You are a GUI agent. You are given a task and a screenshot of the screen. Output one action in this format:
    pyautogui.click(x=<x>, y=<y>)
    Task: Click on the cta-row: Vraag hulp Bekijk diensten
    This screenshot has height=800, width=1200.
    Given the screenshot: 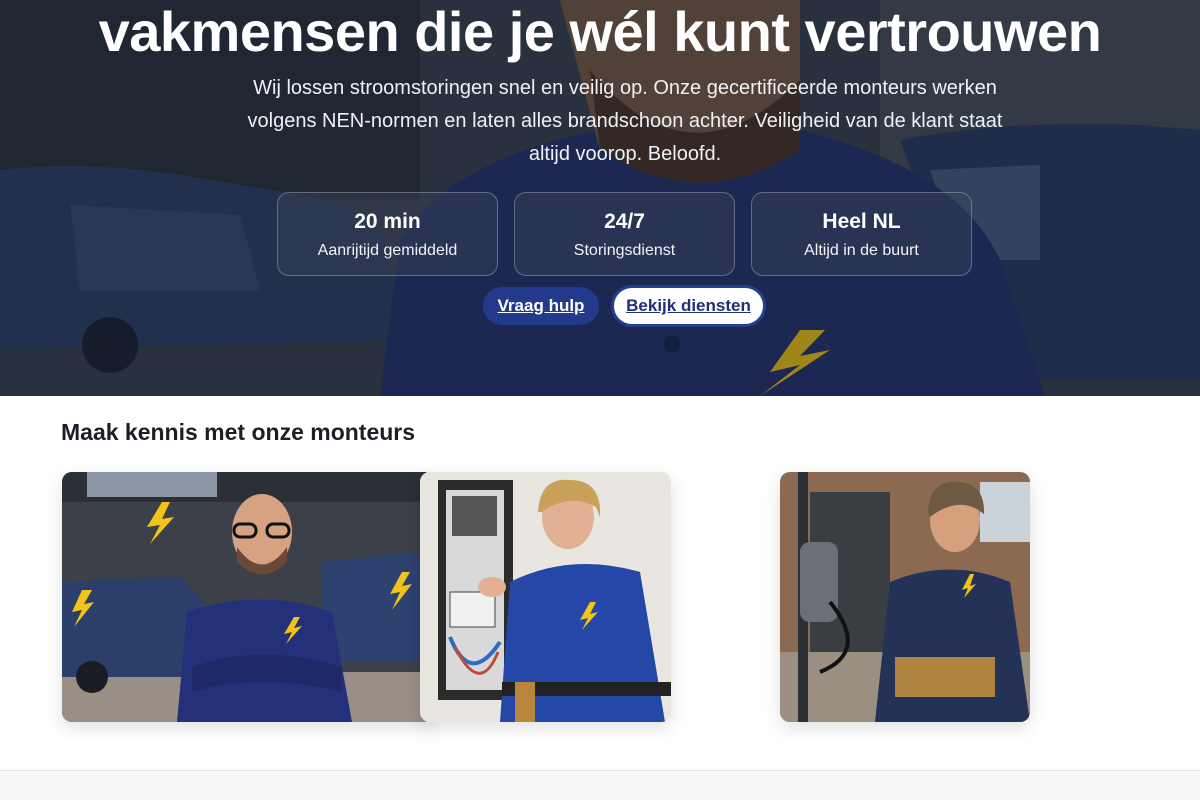 What is the action you would take?
    pyautogui.click(x=624, y=306)
    